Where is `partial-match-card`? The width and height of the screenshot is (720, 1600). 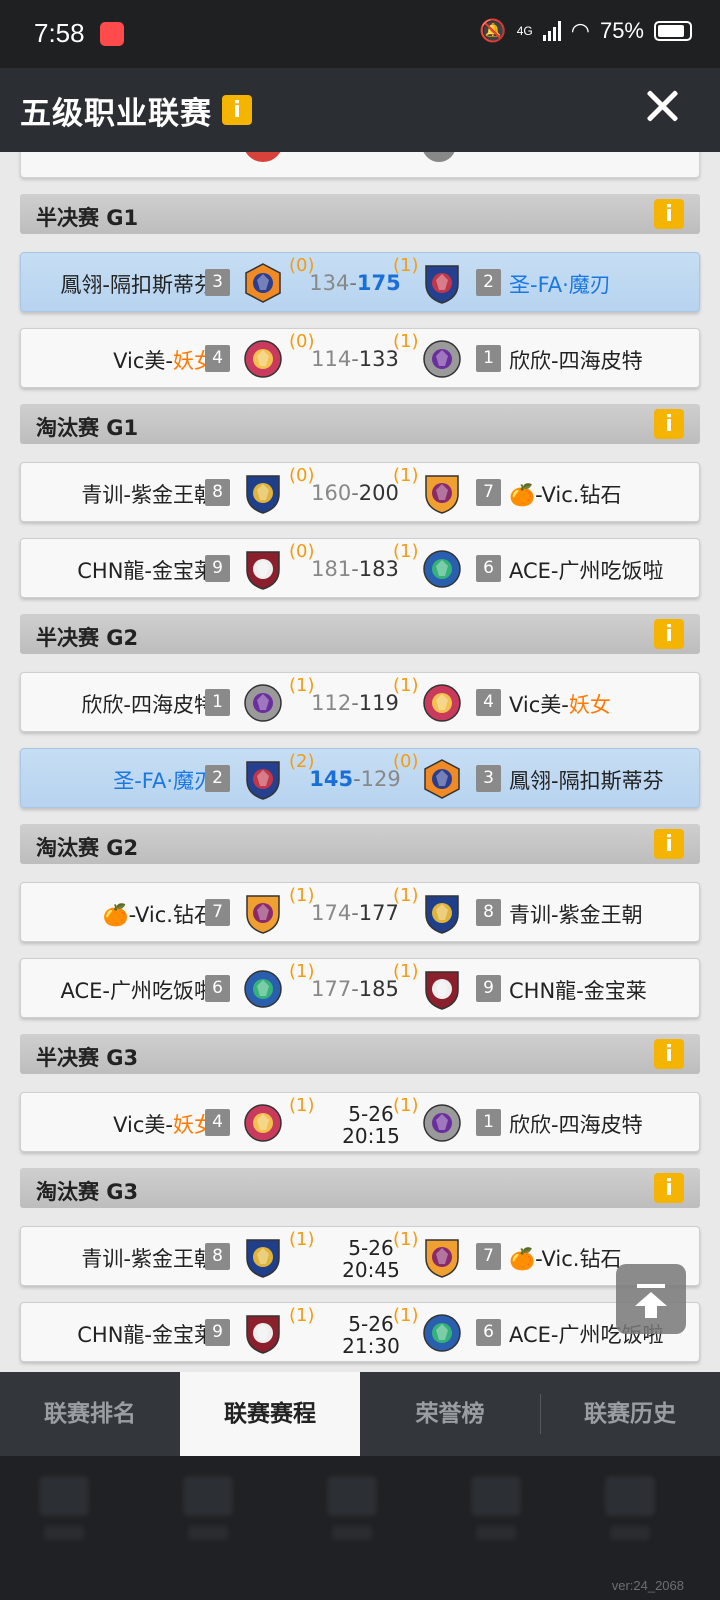
partial-match-card is located at coordinates (360, 165).